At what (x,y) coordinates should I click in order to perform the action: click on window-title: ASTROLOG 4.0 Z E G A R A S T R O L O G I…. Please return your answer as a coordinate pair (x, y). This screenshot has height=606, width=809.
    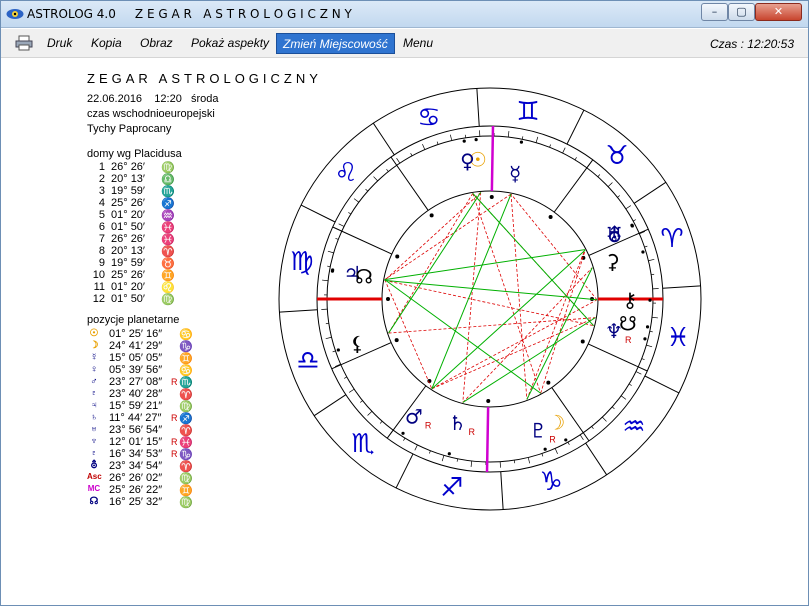
    Looking at the image, I should click on (189, 14).